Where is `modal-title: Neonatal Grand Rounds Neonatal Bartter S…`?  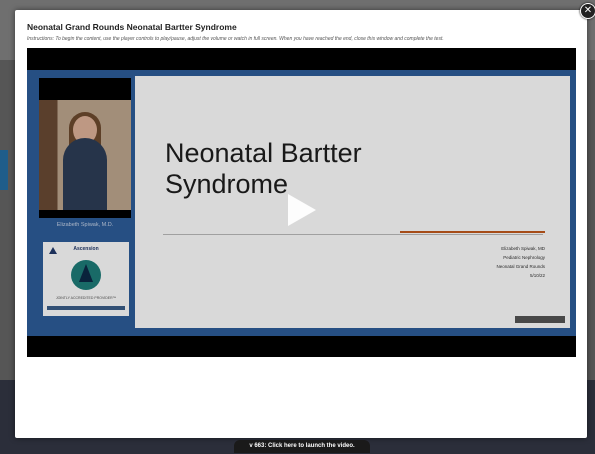
modal-title: Neonatal Grand Rounds Neonatal Bartter S… is located at coordinates (132, 27).